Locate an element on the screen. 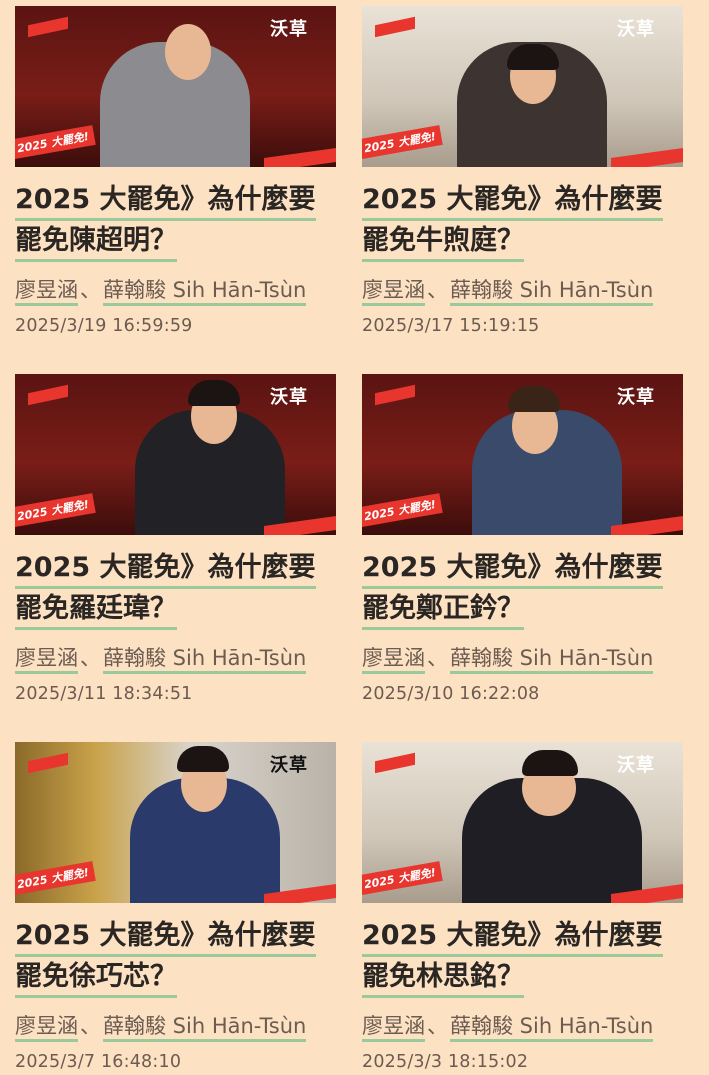 Image resolution: width=709 pixels, height=1075 pixels. article-date: 2025/3/17 15:19:15 is located at coordinates (451, 326).